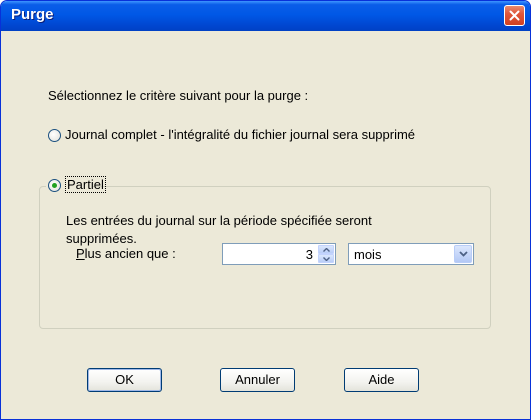  What do you see at coordinates (85, 184) in the screenshot?
I see `radio-partial-label: Partiel` at bounding box center [85, 184].